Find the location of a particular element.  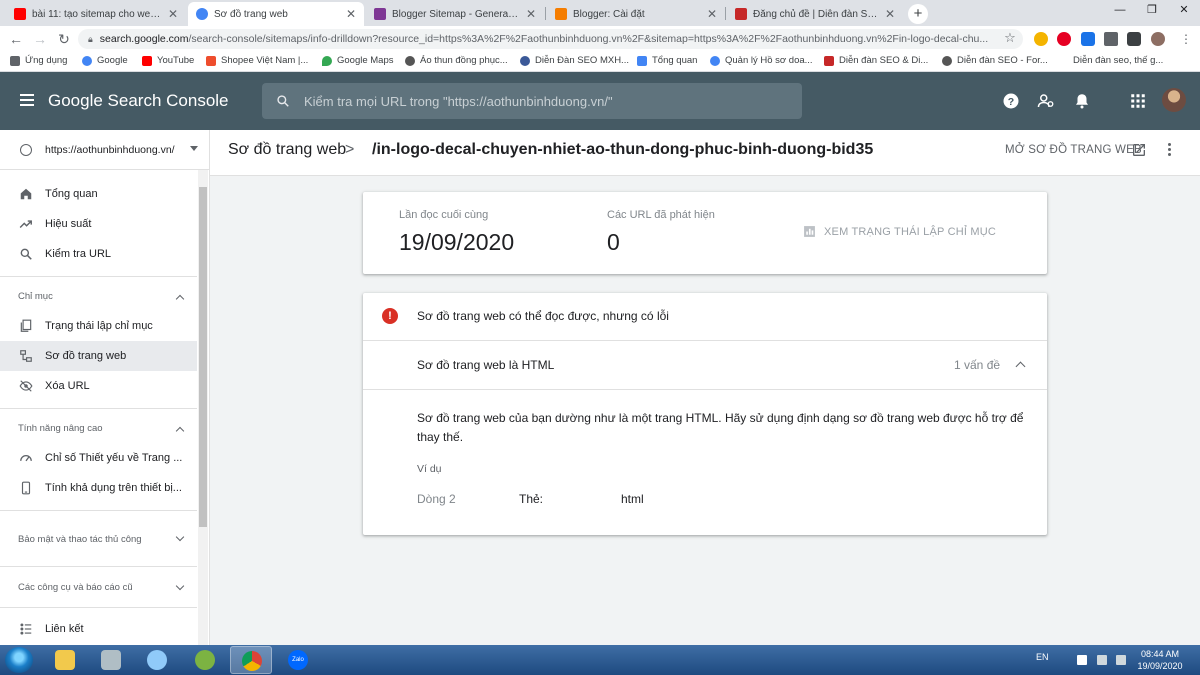

issue-row: Sơ đồ trang web là HTML 1 vấn đề is located at coordinates (705, 365).